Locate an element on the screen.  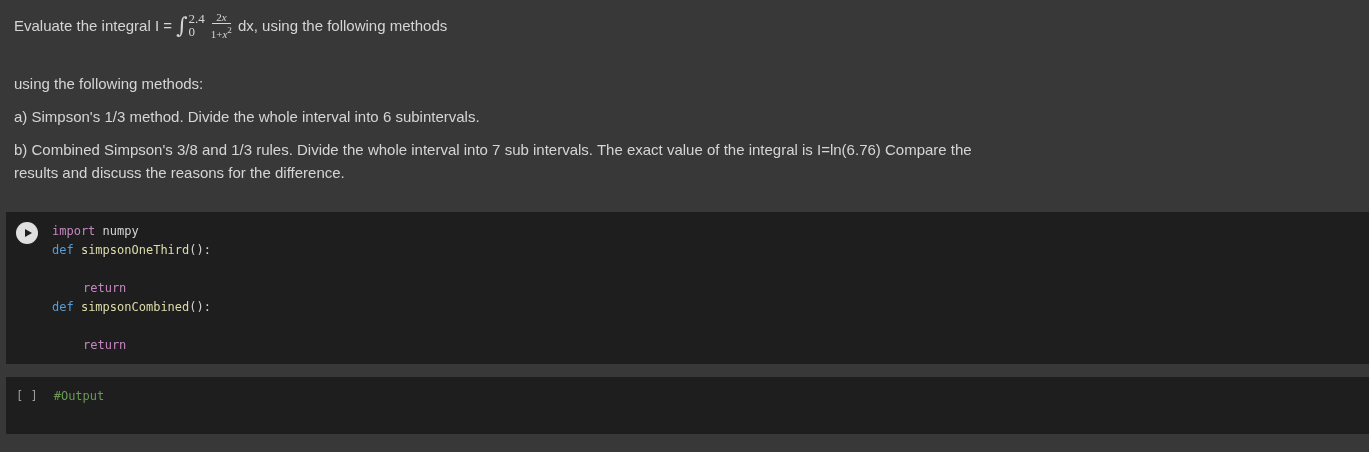
paragraph: b) Combined Simpson's 3/8 and 1/3 rules. Divide the whole interval into 7 sub intervals. The exact value of the integral is I=ln(6.76) Compare the results and discuss the reasons for the difference. is located at coordinates (493, 161).